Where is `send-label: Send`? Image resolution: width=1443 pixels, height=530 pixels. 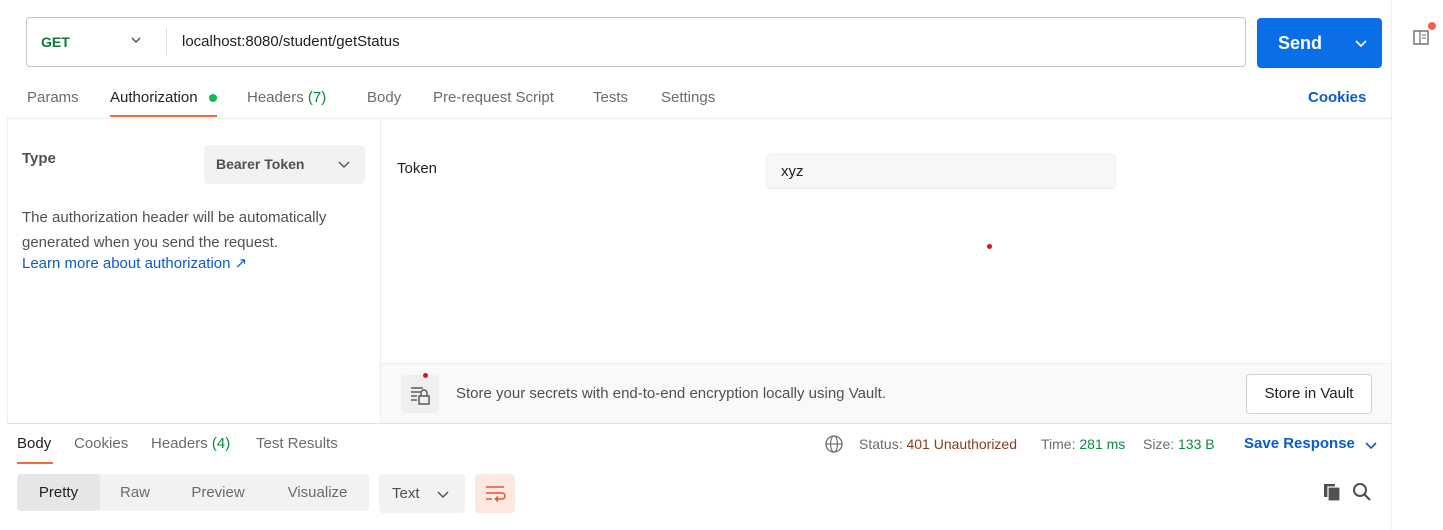 send-label: Send is located at coordinates (1300, 43).